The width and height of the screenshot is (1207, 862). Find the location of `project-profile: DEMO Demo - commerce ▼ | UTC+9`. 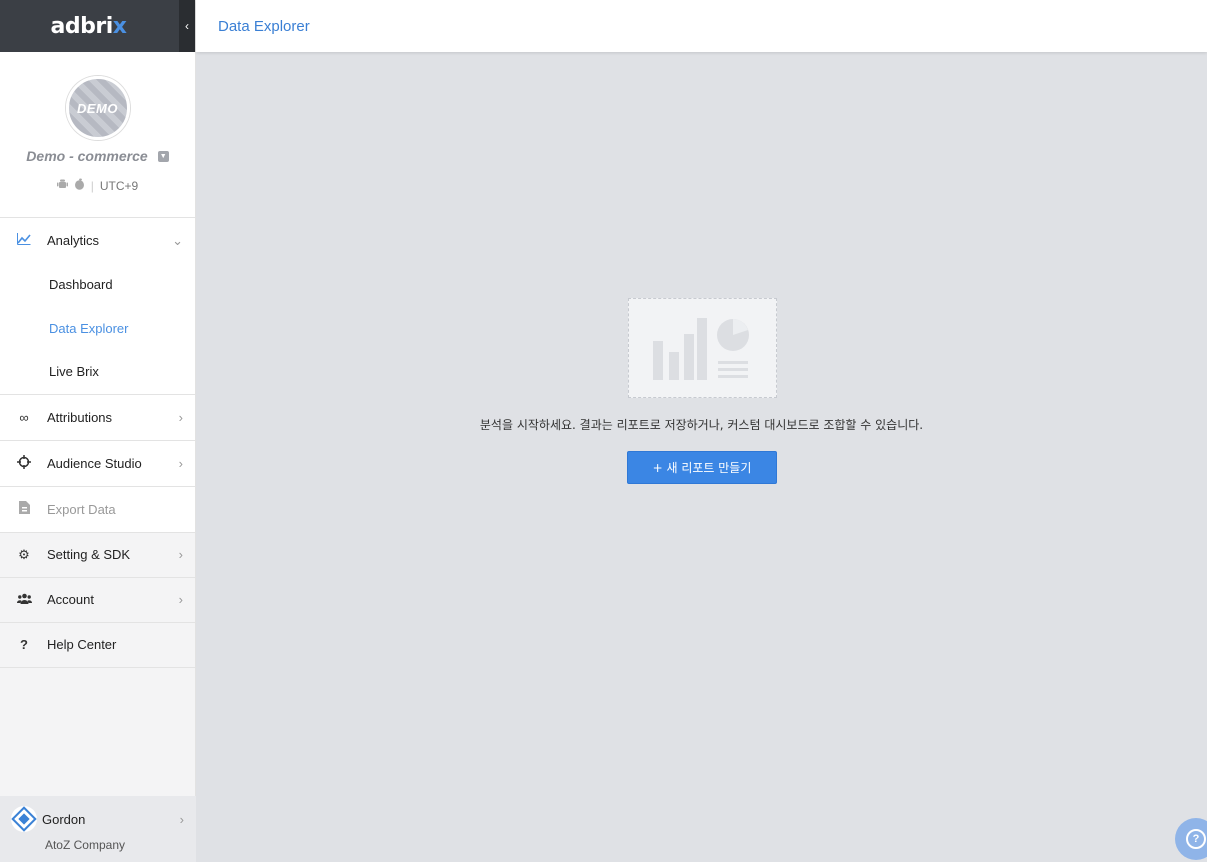

project-profile: DEMO Demo - commerce ▼ | UTC+9 is located at coordinates (97, 135).